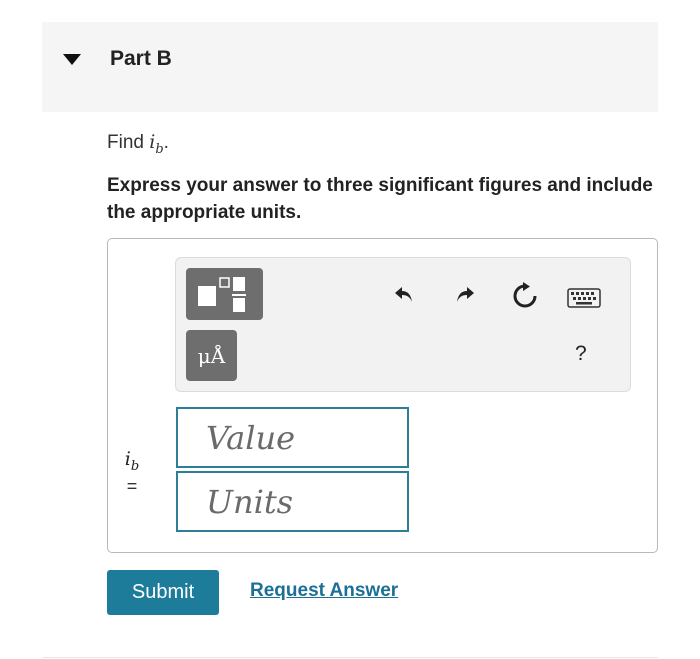 The width and height of the screenshot is (700, 659). What do you see at coordinates (125, 142) in the screenshot?
I see `find-label: Find` at bounding box center [125, 142].